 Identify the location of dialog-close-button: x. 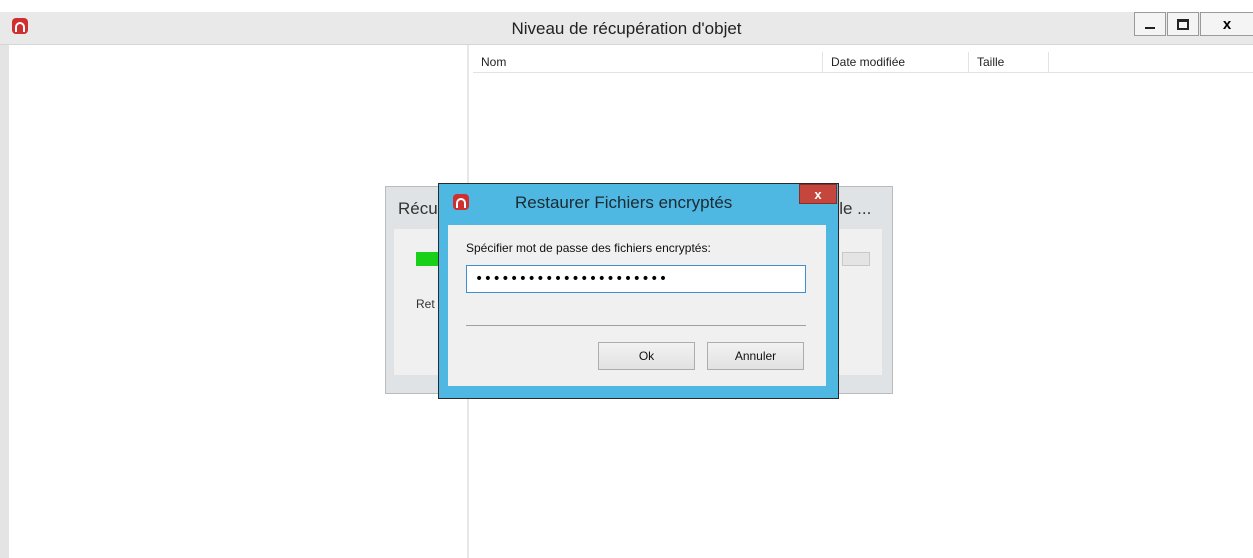
(818, 194).